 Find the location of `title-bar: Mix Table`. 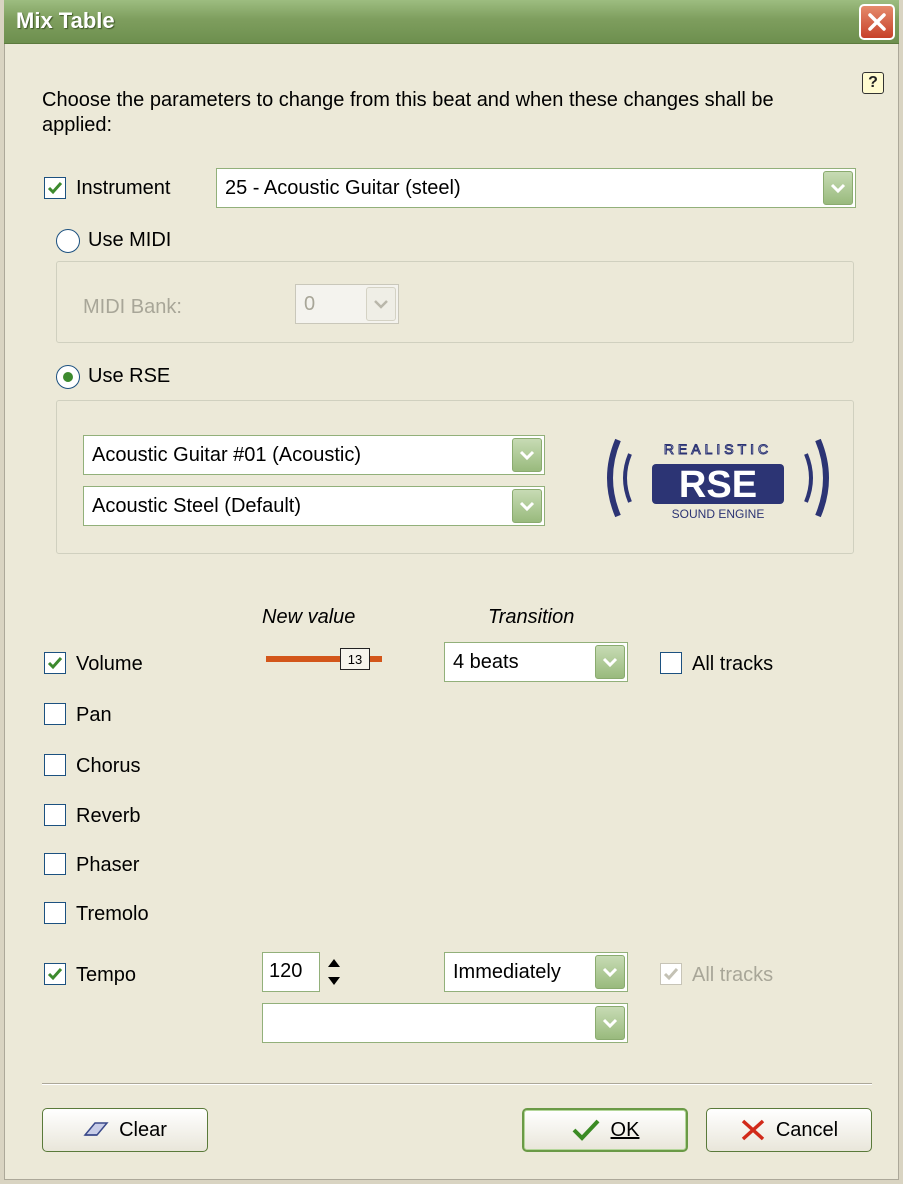

title-bar: Mix Table is located at coordinates (451, 22).